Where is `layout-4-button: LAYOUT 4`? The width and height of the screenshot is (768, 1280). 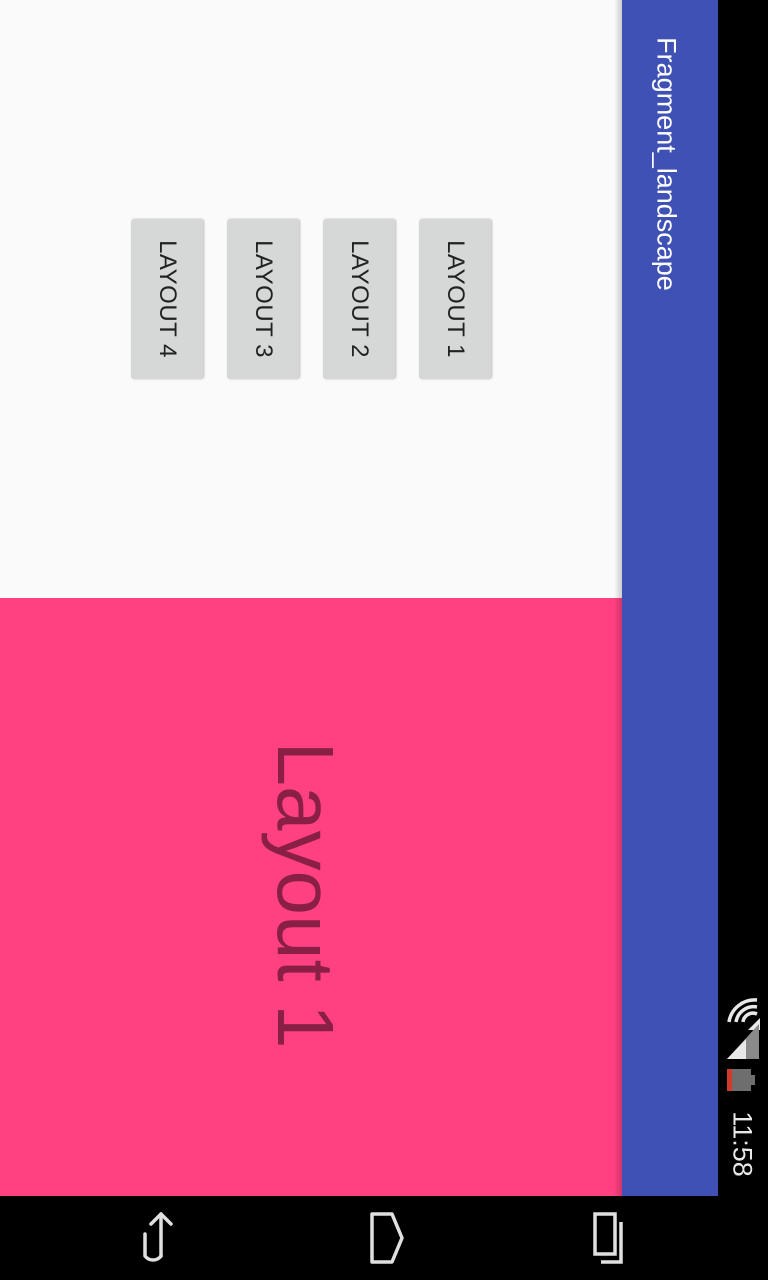
layout-4-button: LAYOUT 4 is located at coordinates (167, 299).